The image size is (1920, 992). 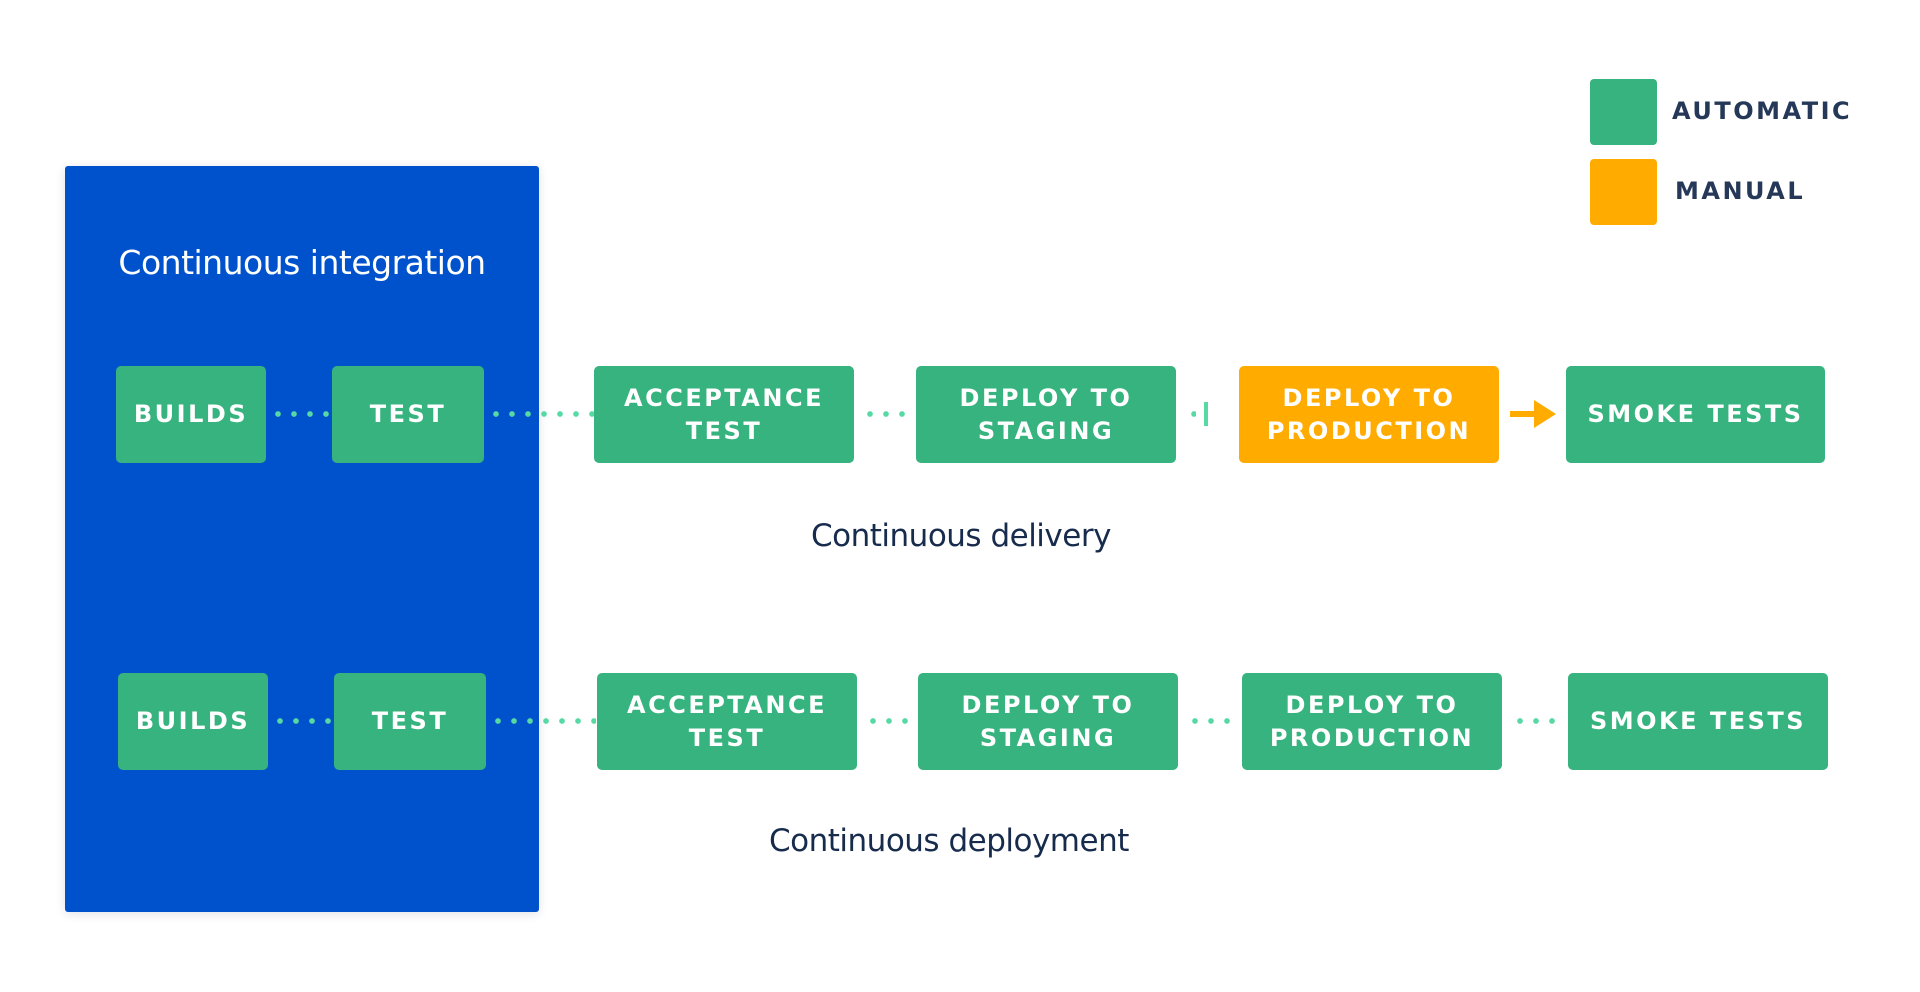 What do you see at coordinates (1698, 721) in the screenshot?
I see `deployment-stage-smoke-tests: SMOKE TESTS` at bounding box center [1698, 721].